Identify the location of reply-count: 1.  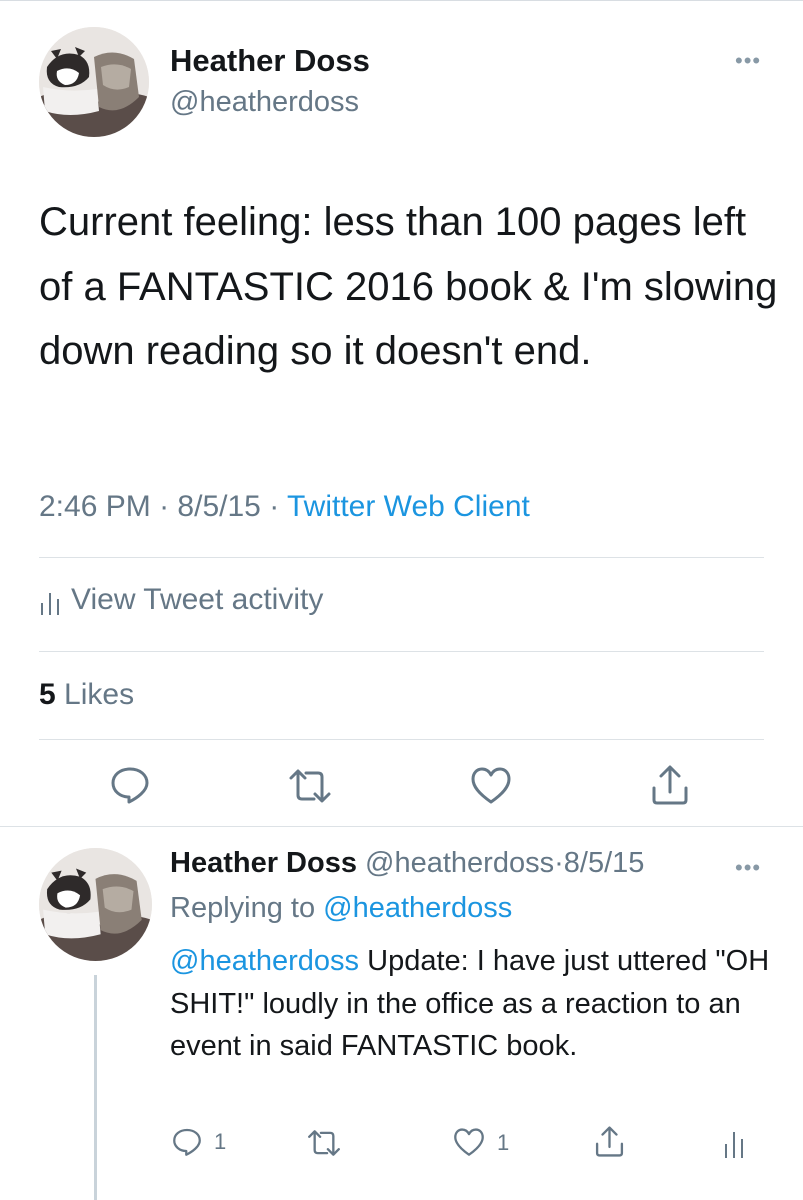
(220, 1141).